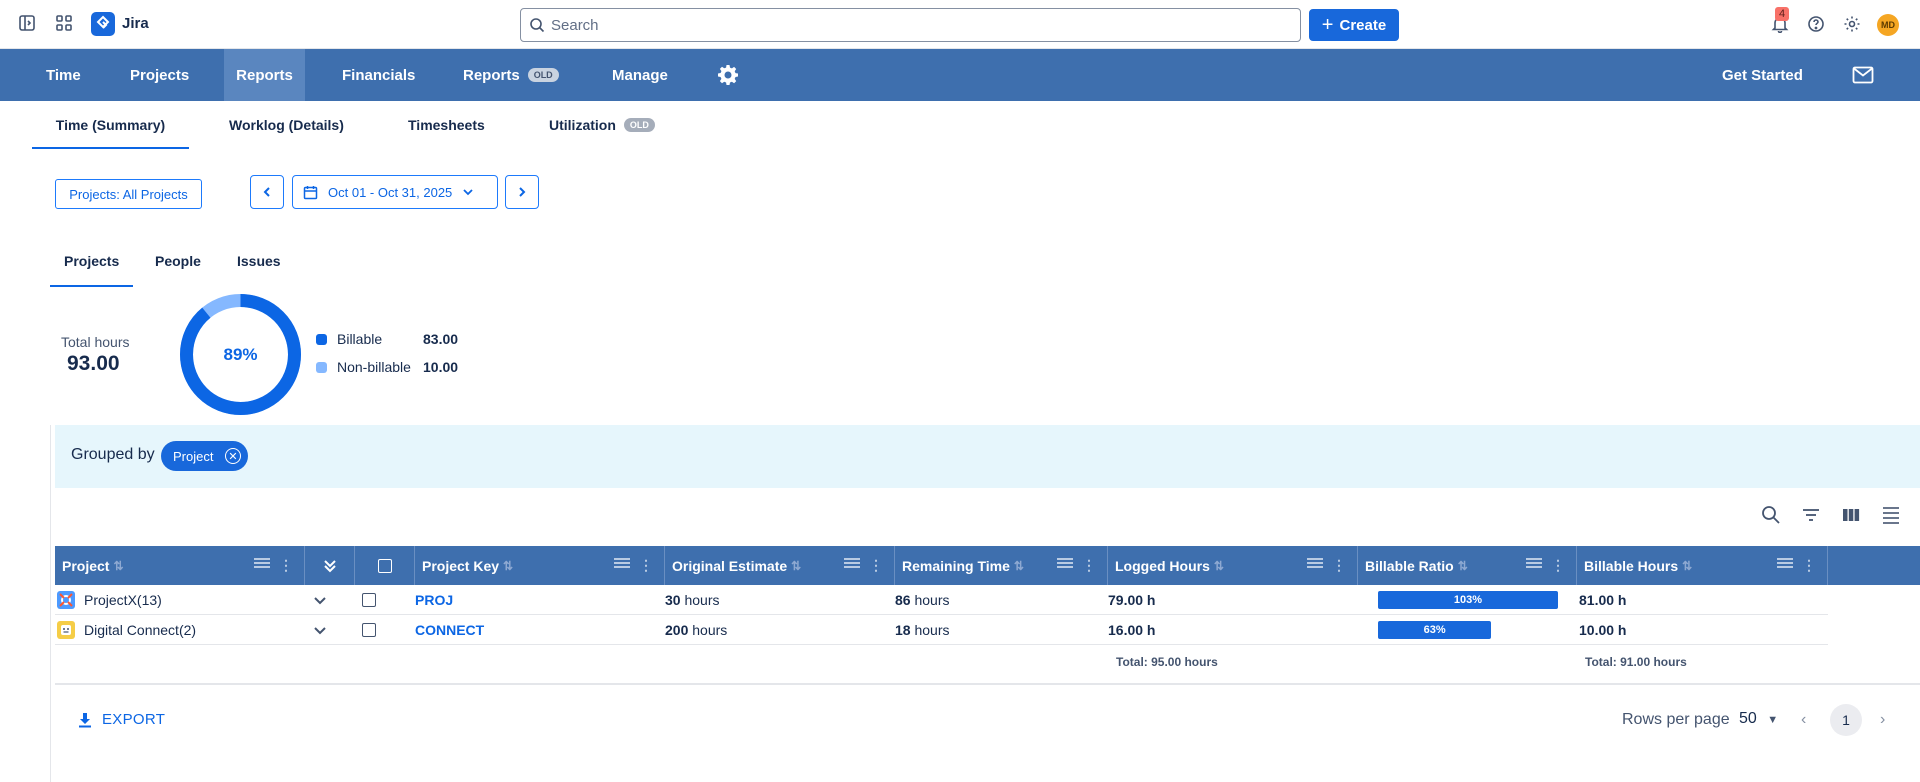 This screenshot has width=1920, height=782. What do you see at coordinates (537, 25) in the screenshot?
I see `search-icon` at bounding box center [537, 25].